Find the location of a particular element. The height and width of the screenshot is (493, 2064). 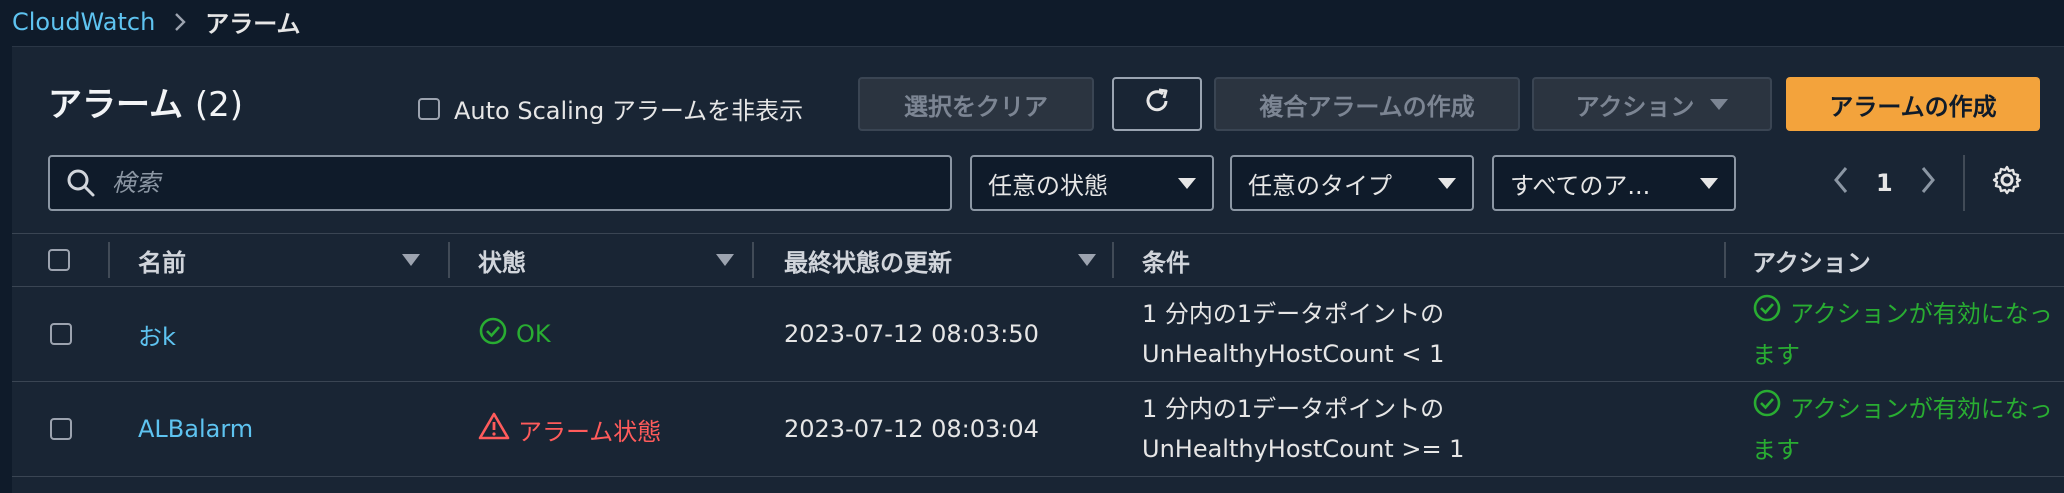

column-header-conditions: 条件 is located at coordinates (1166, 260).